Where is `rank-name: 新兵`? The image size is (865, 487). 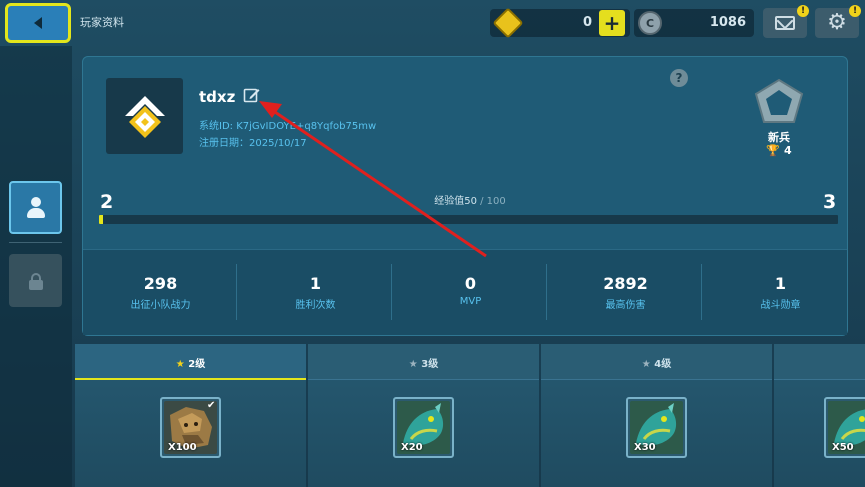 rank-name: 新兵 is located at coordinates (779, 137).